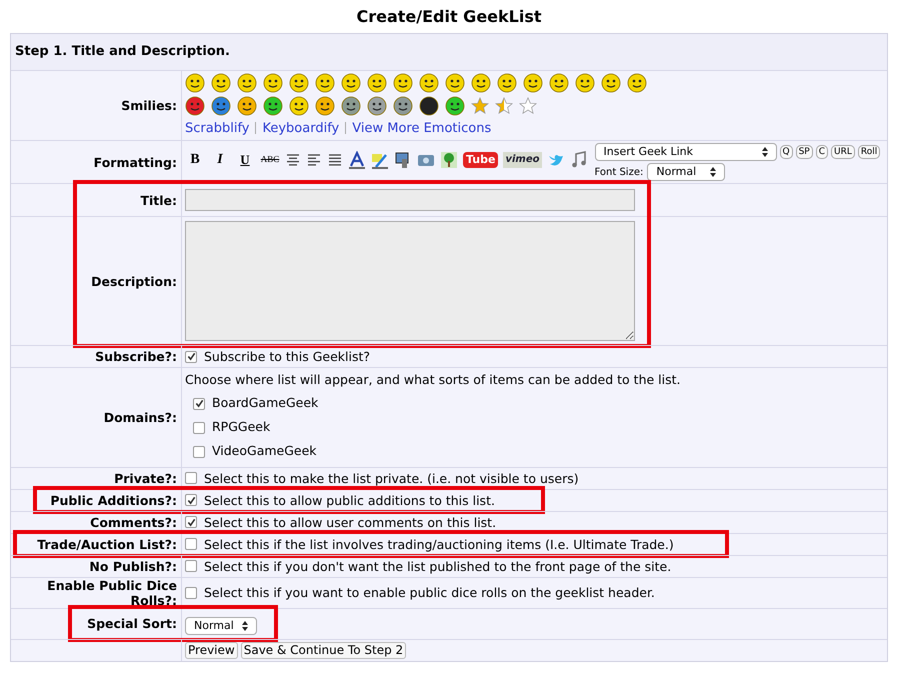  I want to click on font-size-label: Font Size:, so click(619, 173).